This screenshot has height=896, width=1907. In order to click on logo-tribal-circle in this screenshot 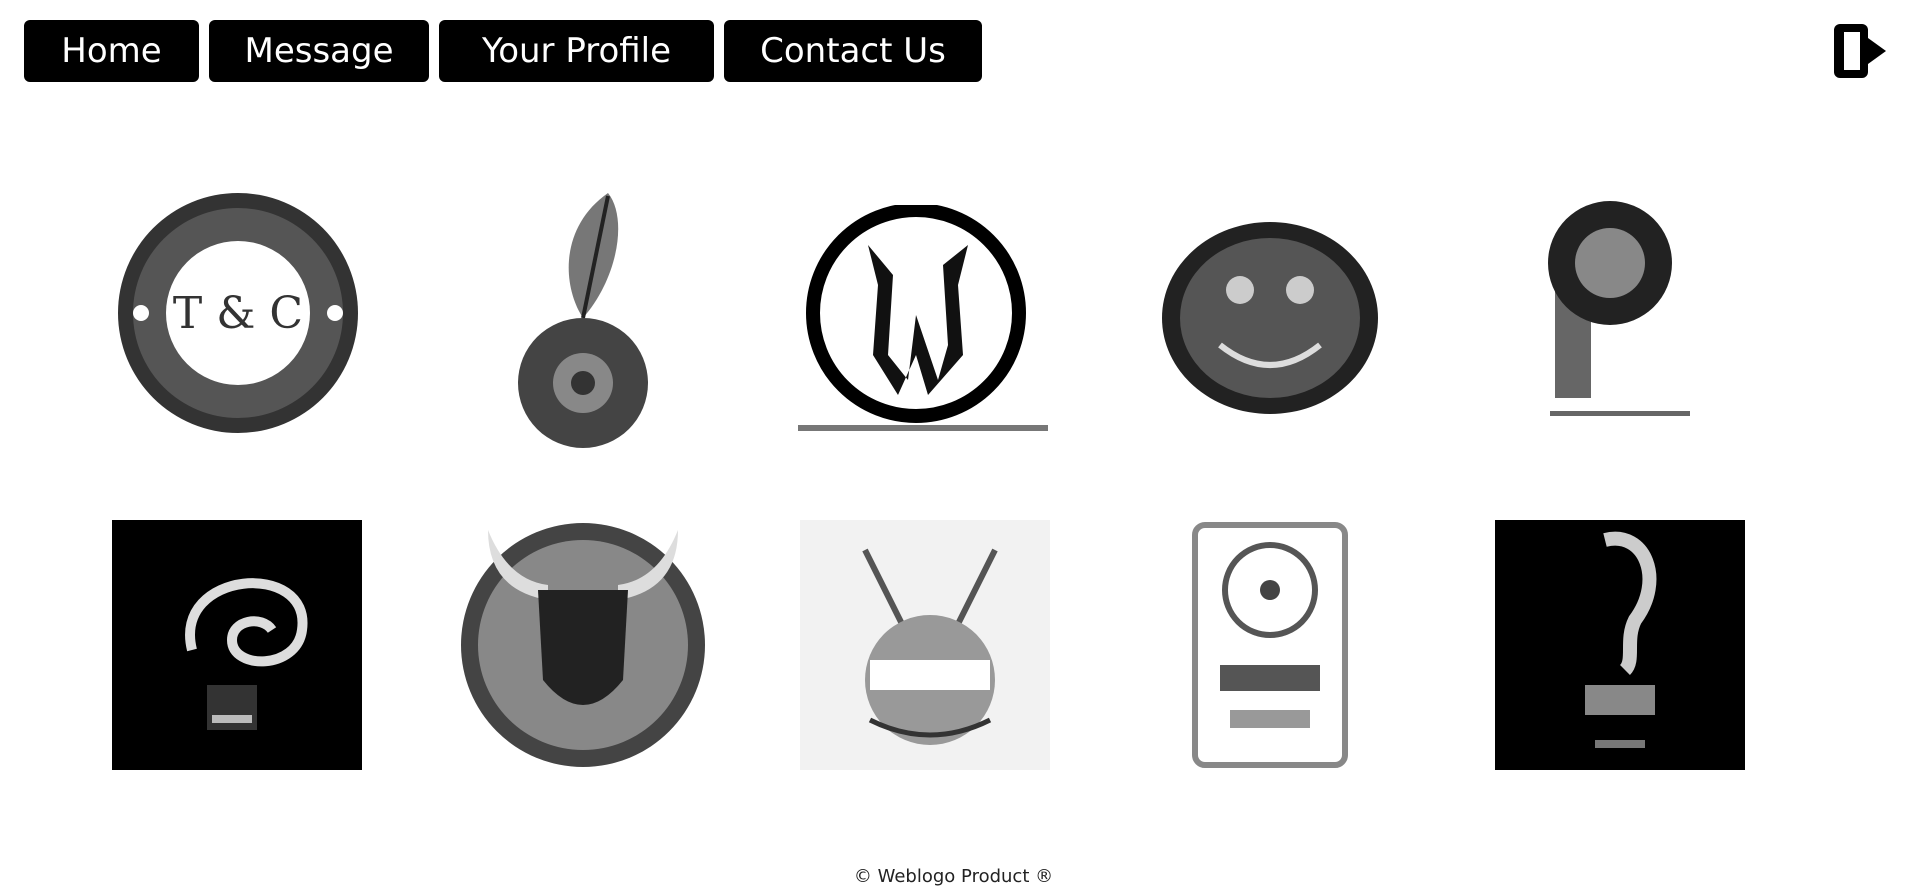, I will do `click(923, 329)`.